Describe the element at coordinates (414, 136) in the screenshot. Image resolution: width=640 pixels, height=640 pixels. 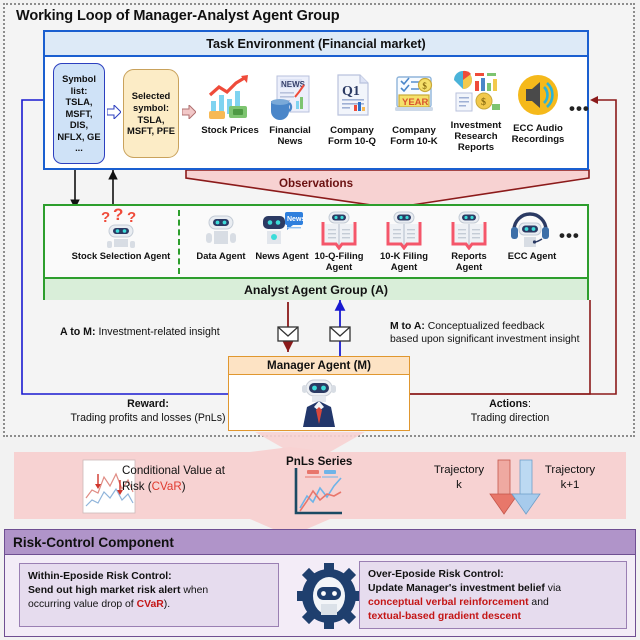
I see `source-label: Company Form 10-K` at that location.